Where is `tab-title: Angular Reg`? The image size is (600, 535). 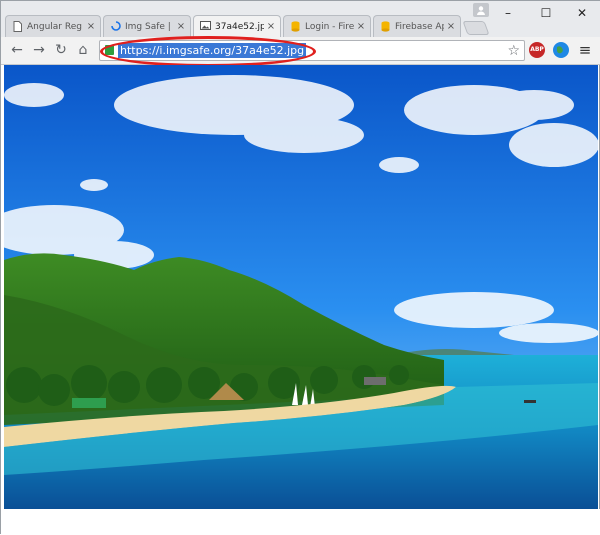
tab-title: Angular Reg is located at coordinates (54, 26).